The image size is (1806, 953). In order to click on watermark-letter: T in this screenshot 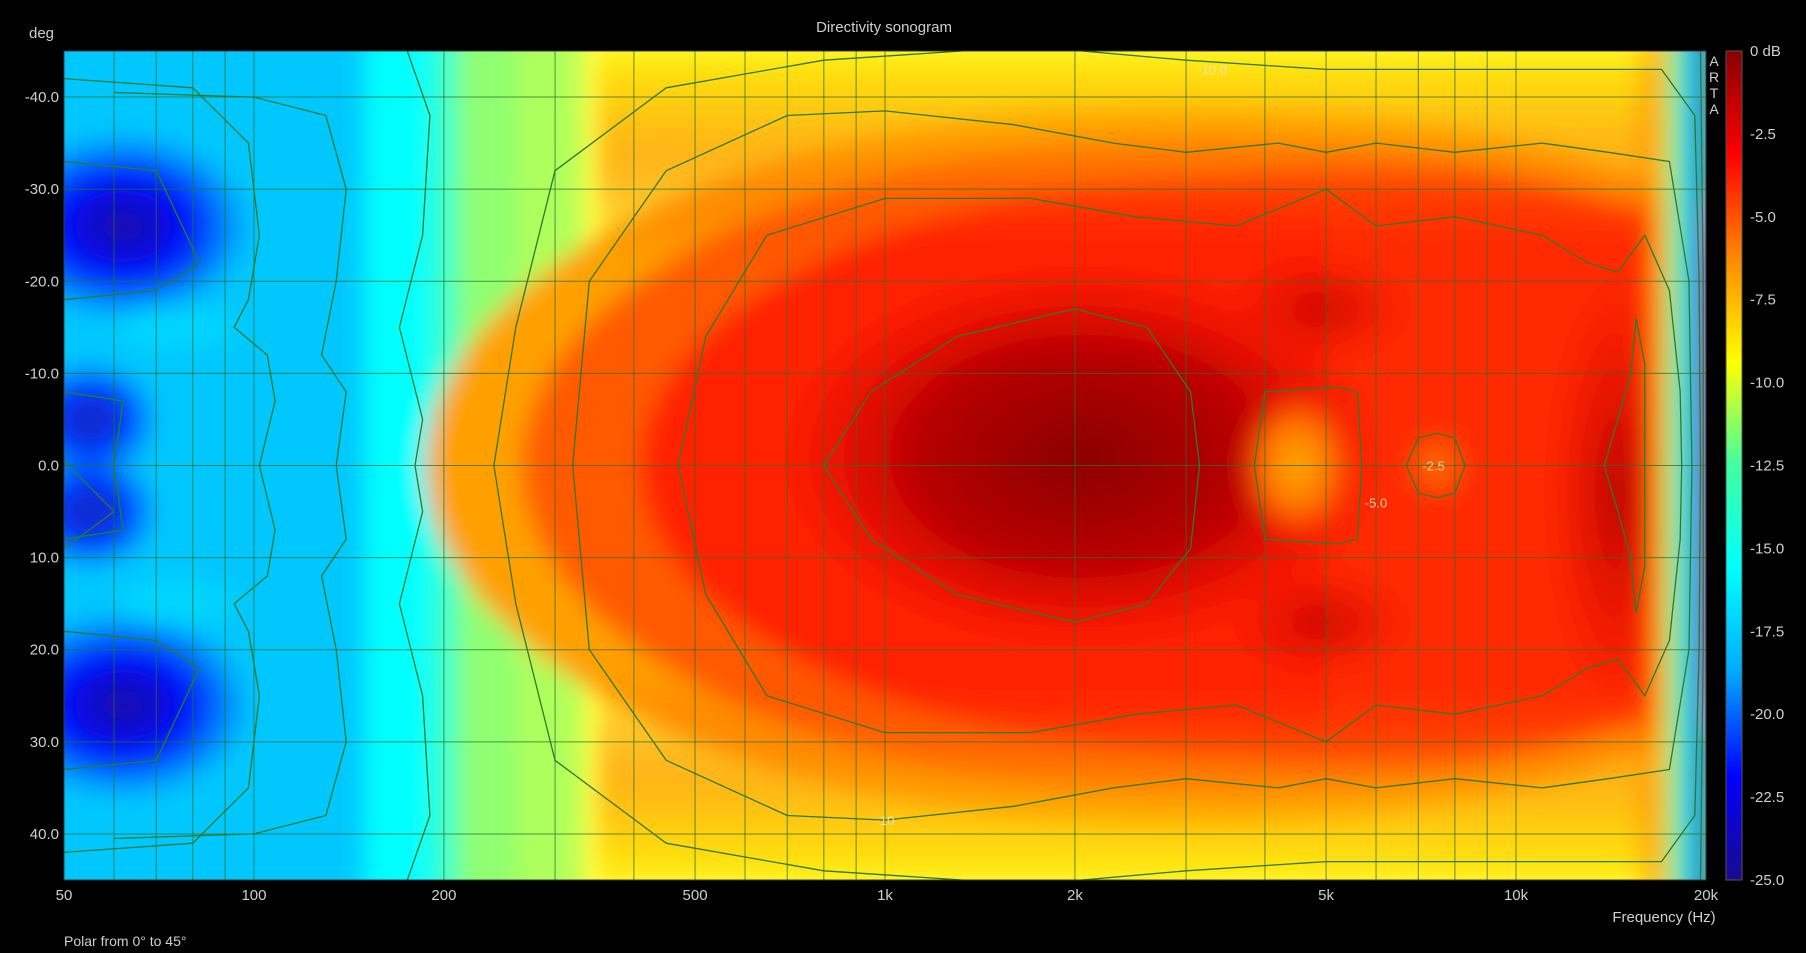, I will do `click(1714, 93)`.